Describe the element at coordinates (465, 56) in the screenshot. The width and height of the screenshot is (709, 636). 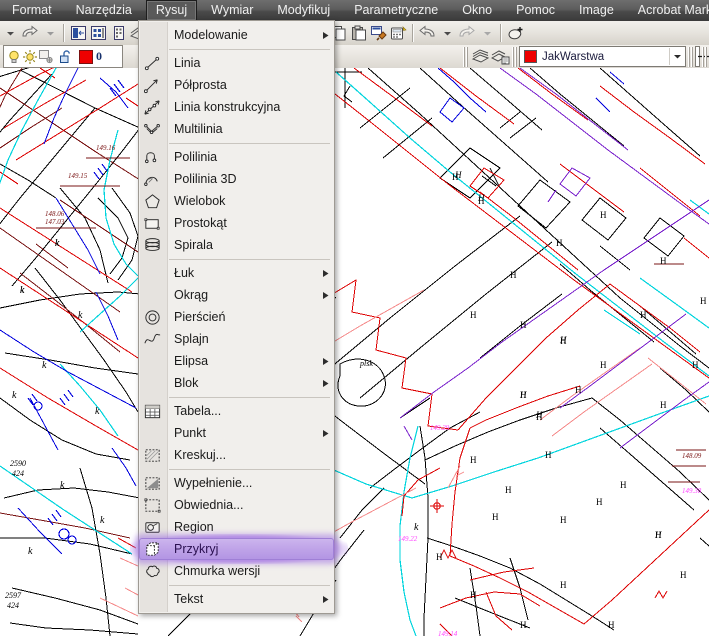
I see `toolbar-grip` at that location.